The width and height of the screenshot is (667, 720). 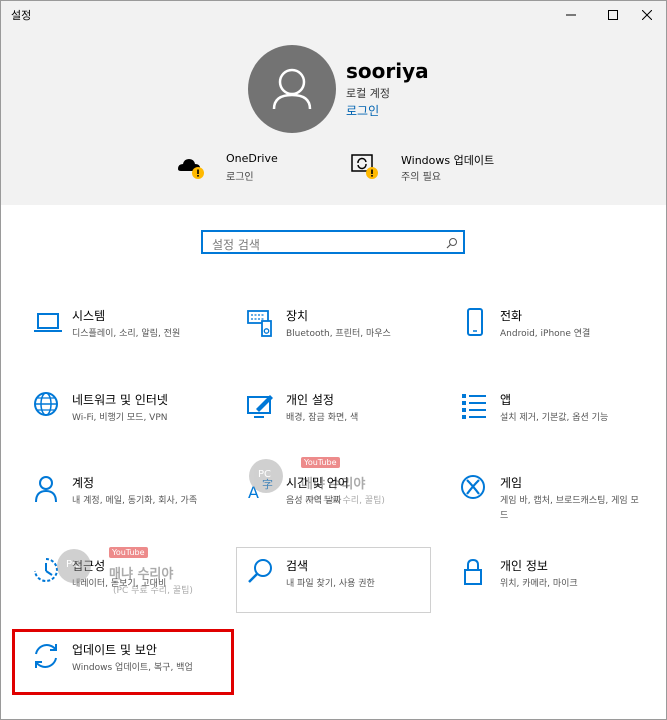 What do you see at coordinates (117, 411) in the screenshot?
I see `category-network: 네트워크 및 인터넷 Wi-Fi, 비행기 모드, VPN` at bounding box center [117, 411].